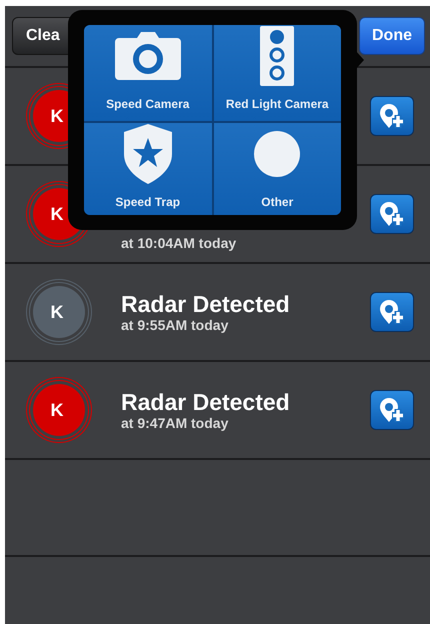 This screenshot has width=430, height=624. I want to click on alert-time: at 9:55AM today, so click(175, 325).